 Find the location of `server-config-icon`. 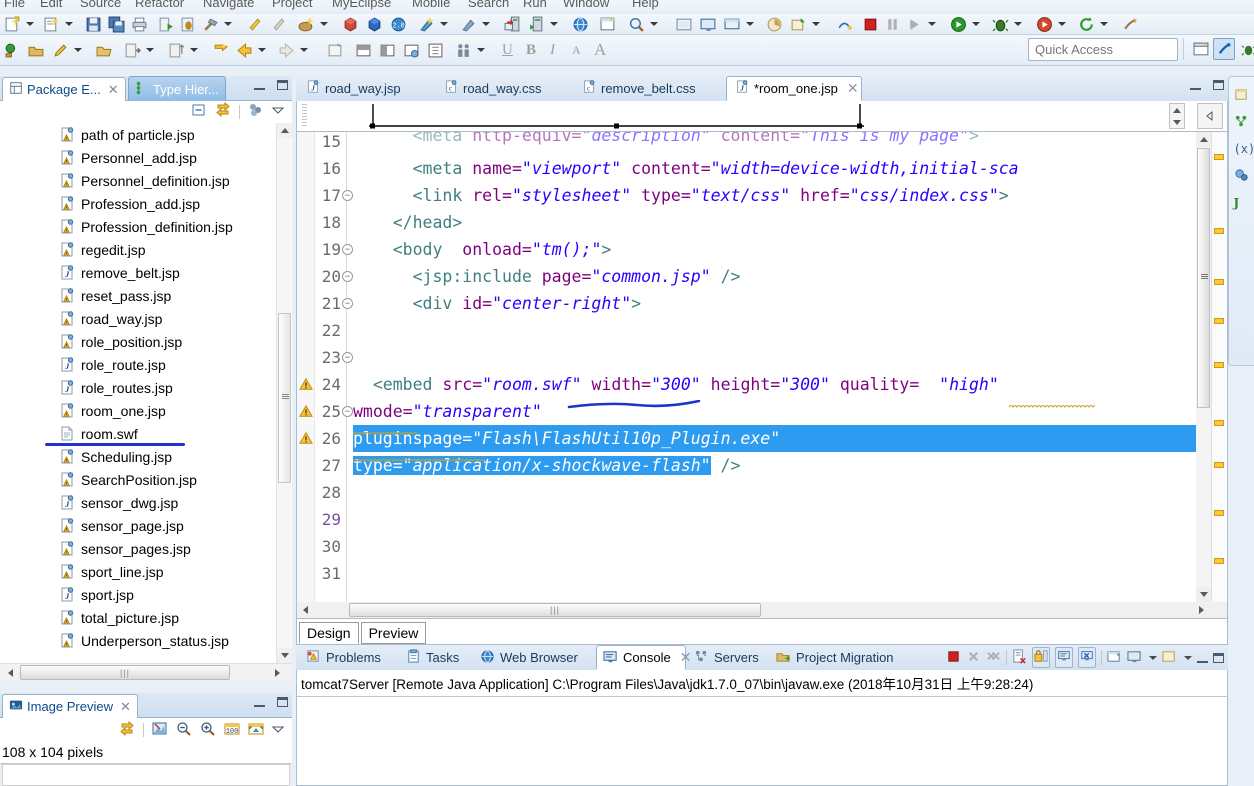

server-config-icon is located at coordinates (512, 24).